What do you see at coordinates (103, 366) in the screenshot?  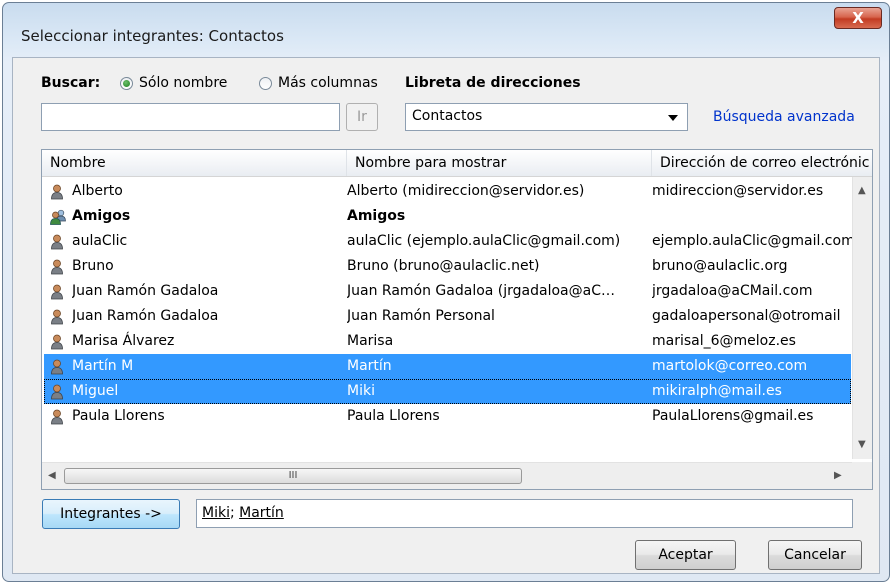 I see `cell-name: Martín M` at bounding box center [103, 366].